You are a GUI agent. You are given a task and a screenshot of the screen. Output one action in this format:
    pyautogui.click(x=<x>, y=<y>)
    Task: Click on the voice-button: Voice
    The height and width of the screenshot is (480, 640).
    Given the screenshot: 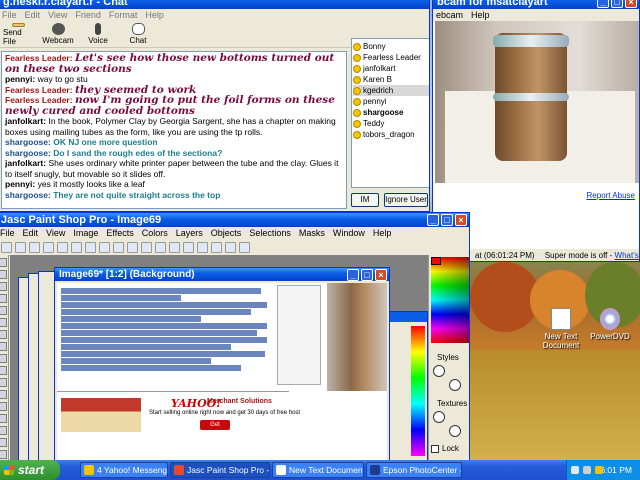 What is the action you would take?
    pyautogui.click(x=98, y=34)
    